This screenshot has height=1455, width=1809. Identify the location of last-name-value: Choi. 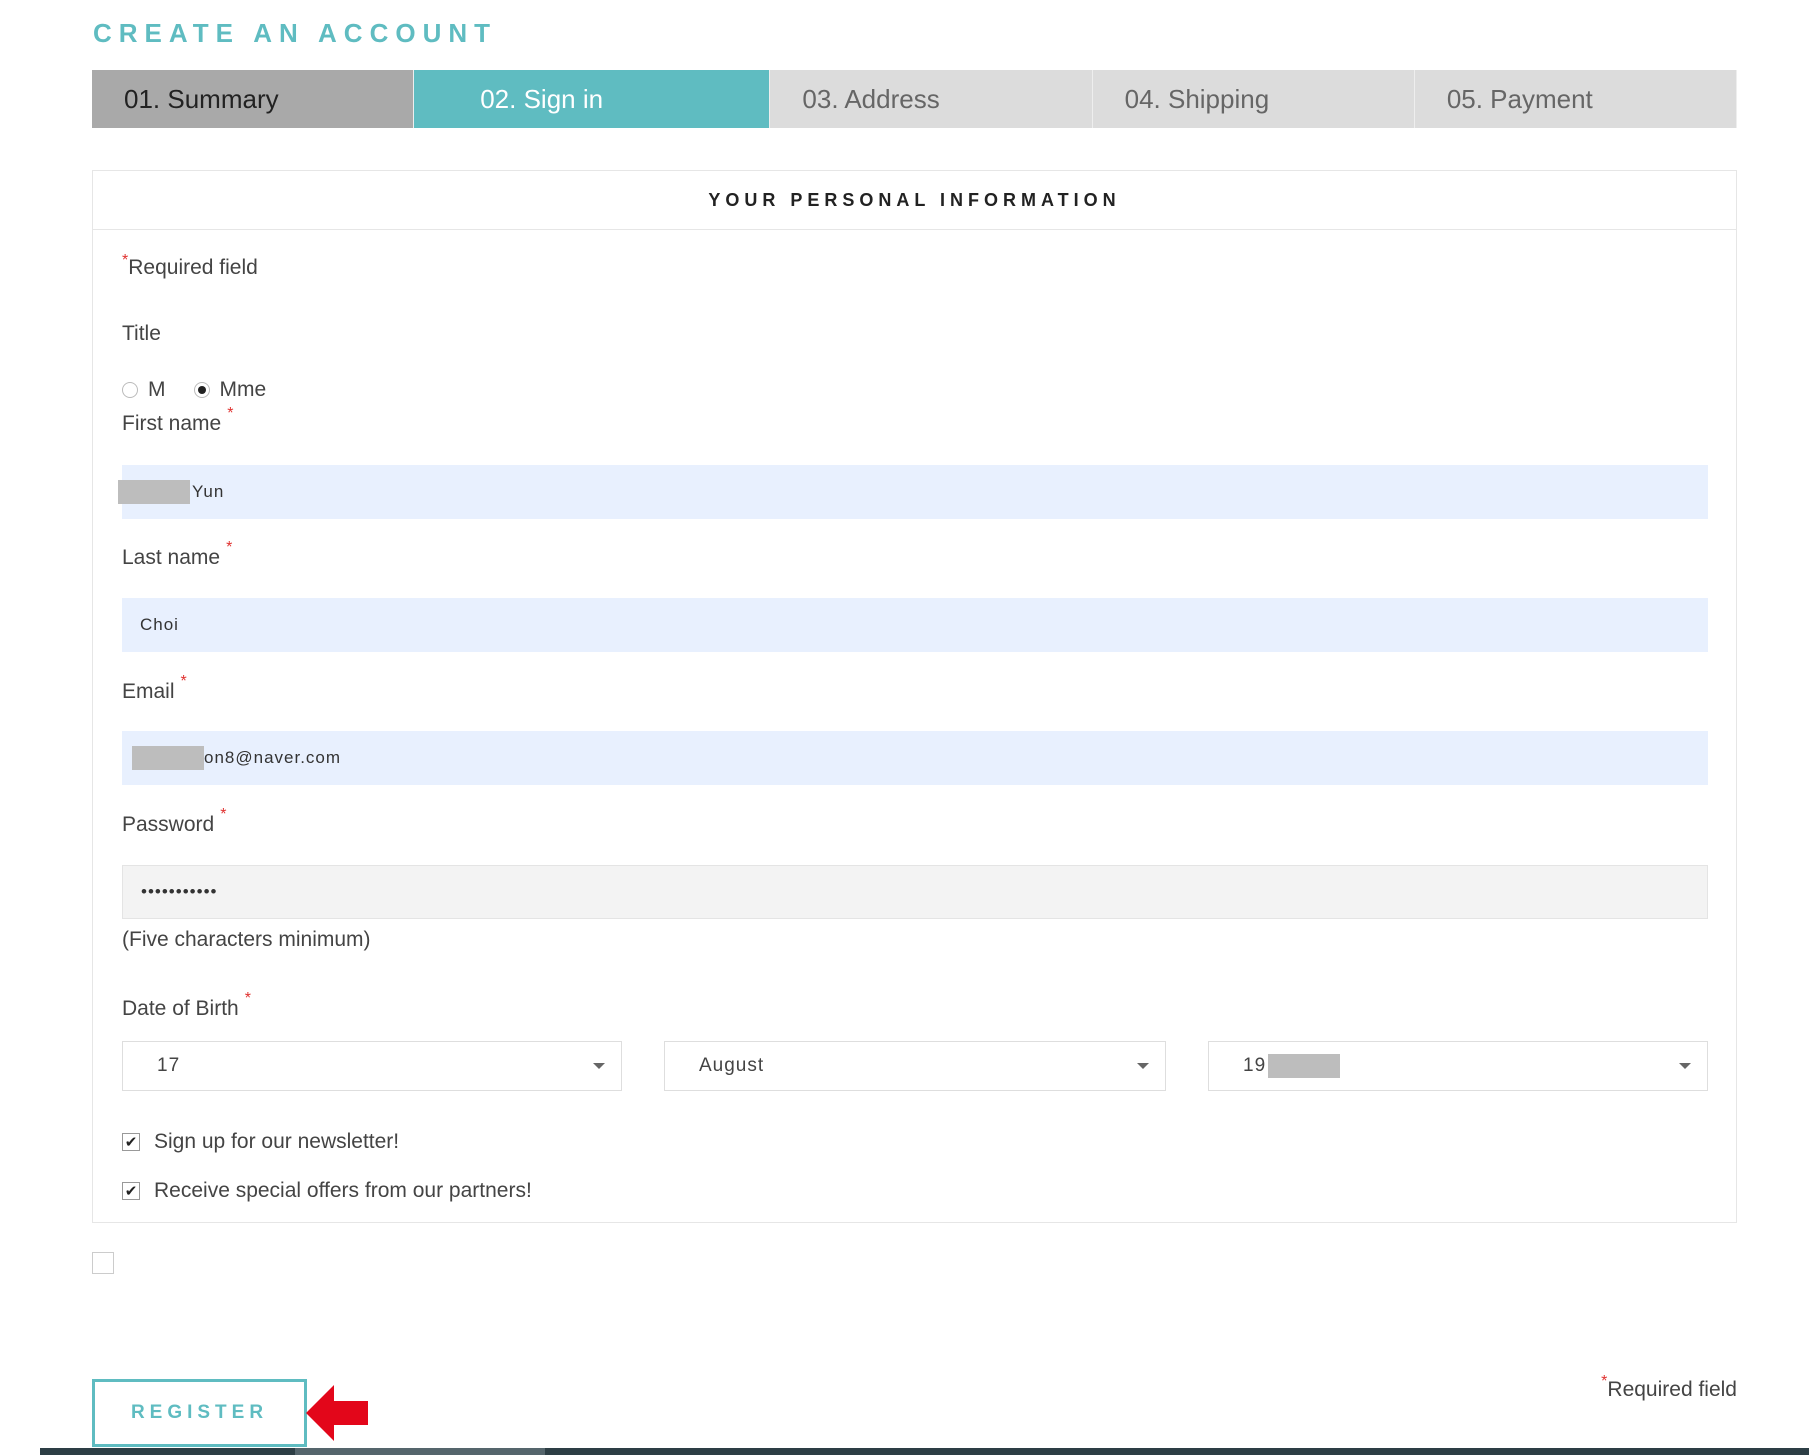
(159, 624).